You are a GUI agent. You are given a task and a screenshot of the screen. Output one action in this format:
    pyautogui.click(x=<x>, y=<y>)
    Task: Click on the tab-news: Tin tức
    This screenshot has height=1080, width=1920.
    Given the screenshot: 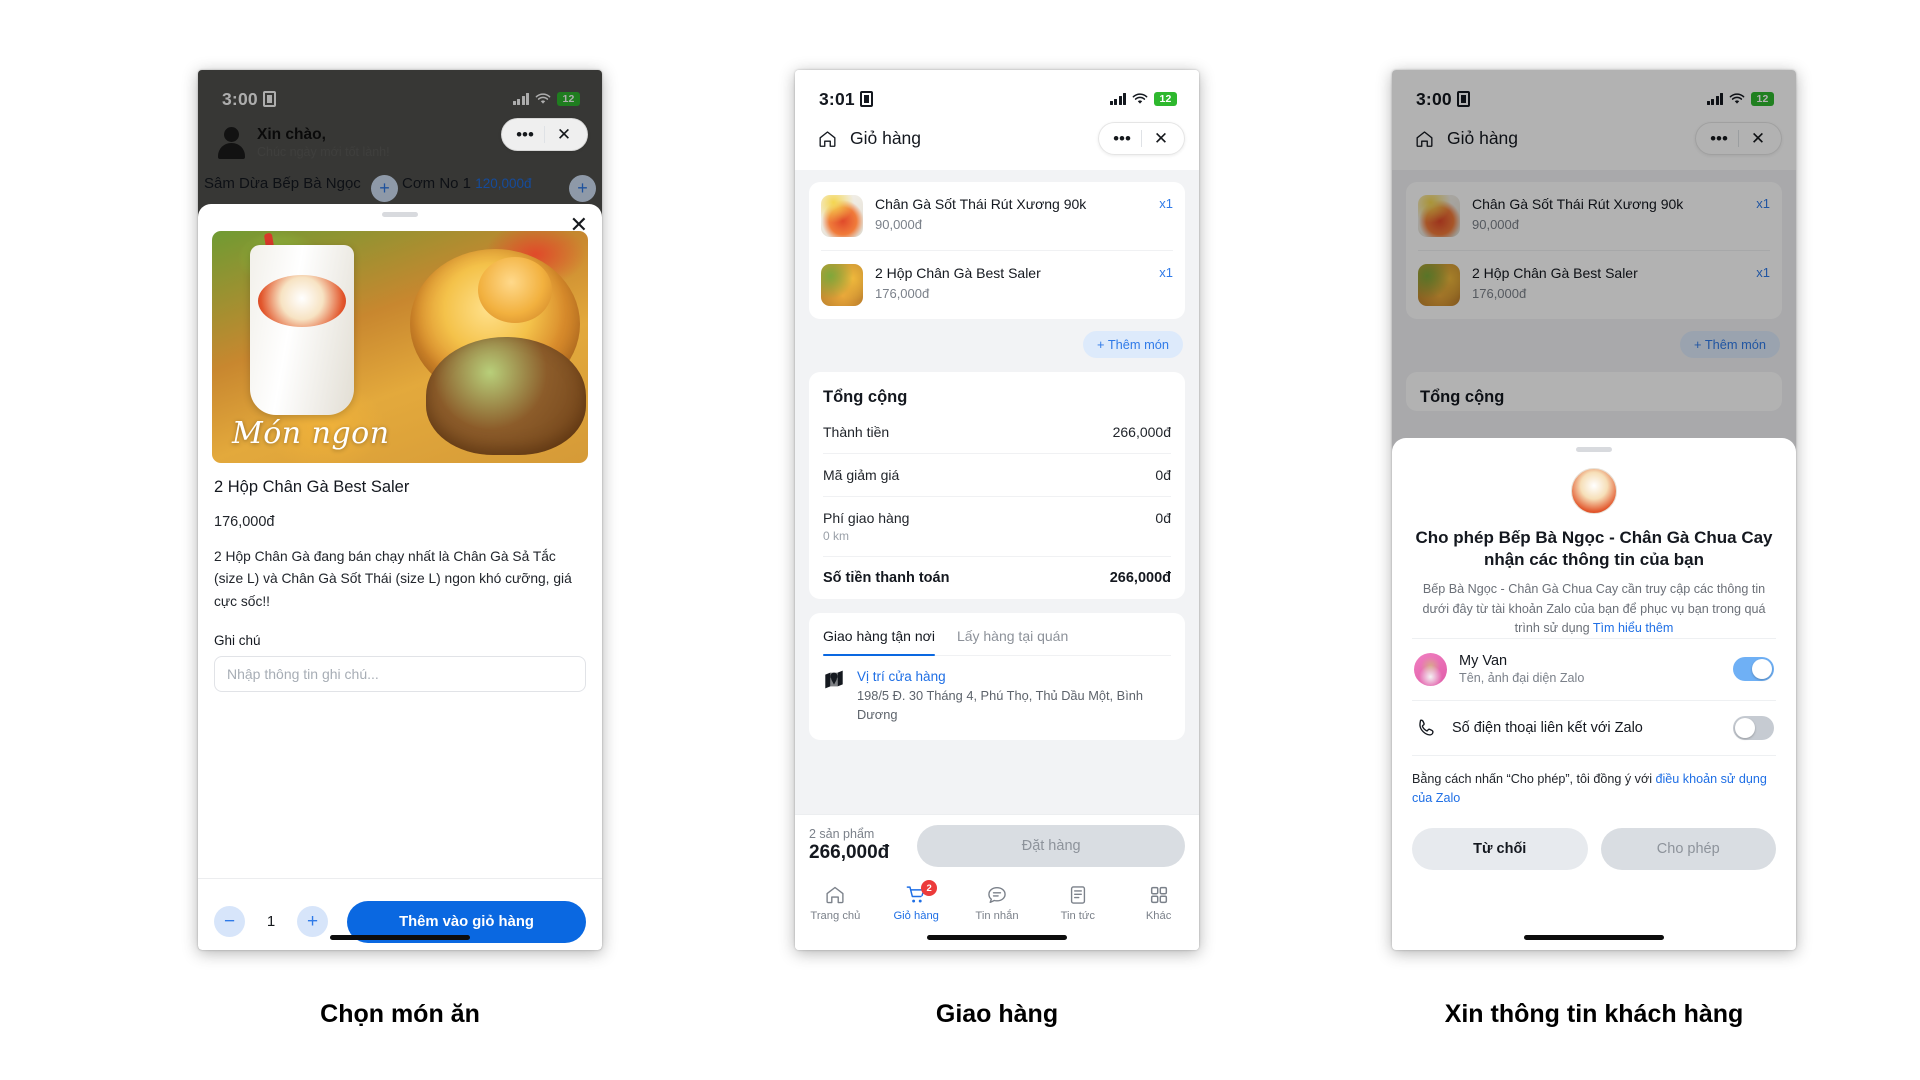 What is the action you would take?
    pyautogui.click(x=1077, y=903)
    